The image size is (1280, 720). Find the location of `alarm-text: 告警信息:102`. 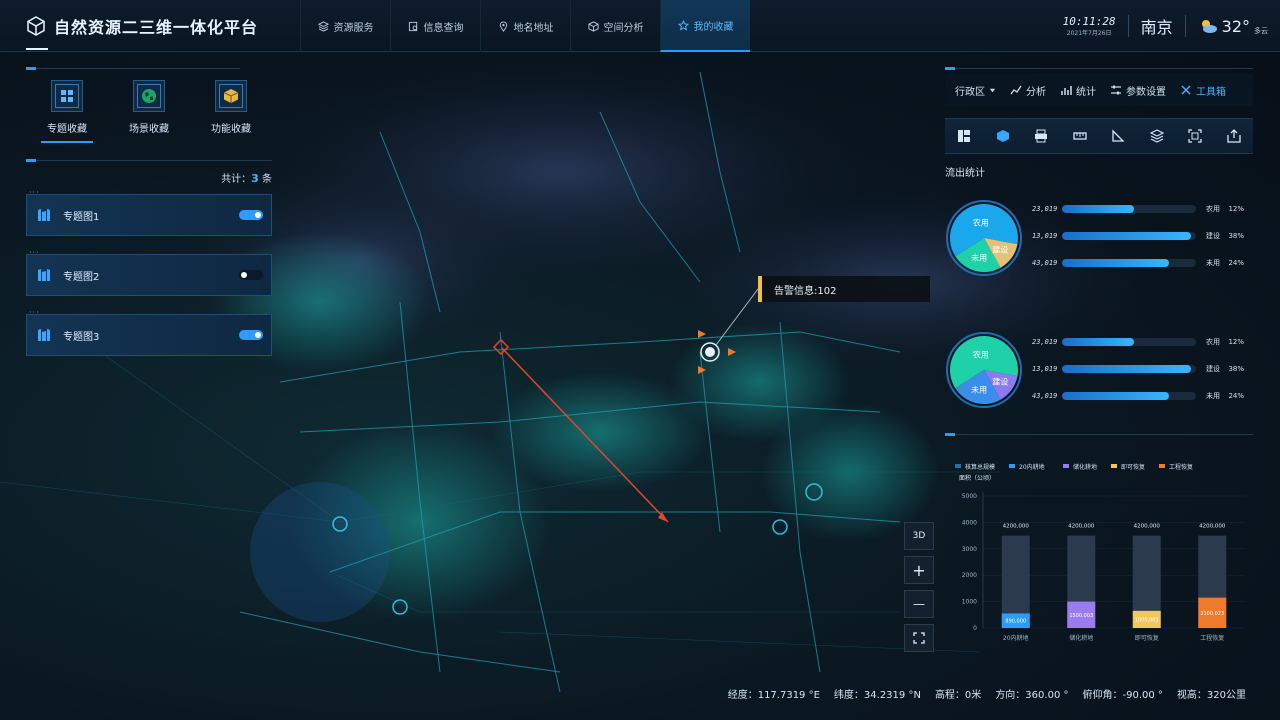

alarm-text: 告警信息:102 is located at coordinates (805, 291).